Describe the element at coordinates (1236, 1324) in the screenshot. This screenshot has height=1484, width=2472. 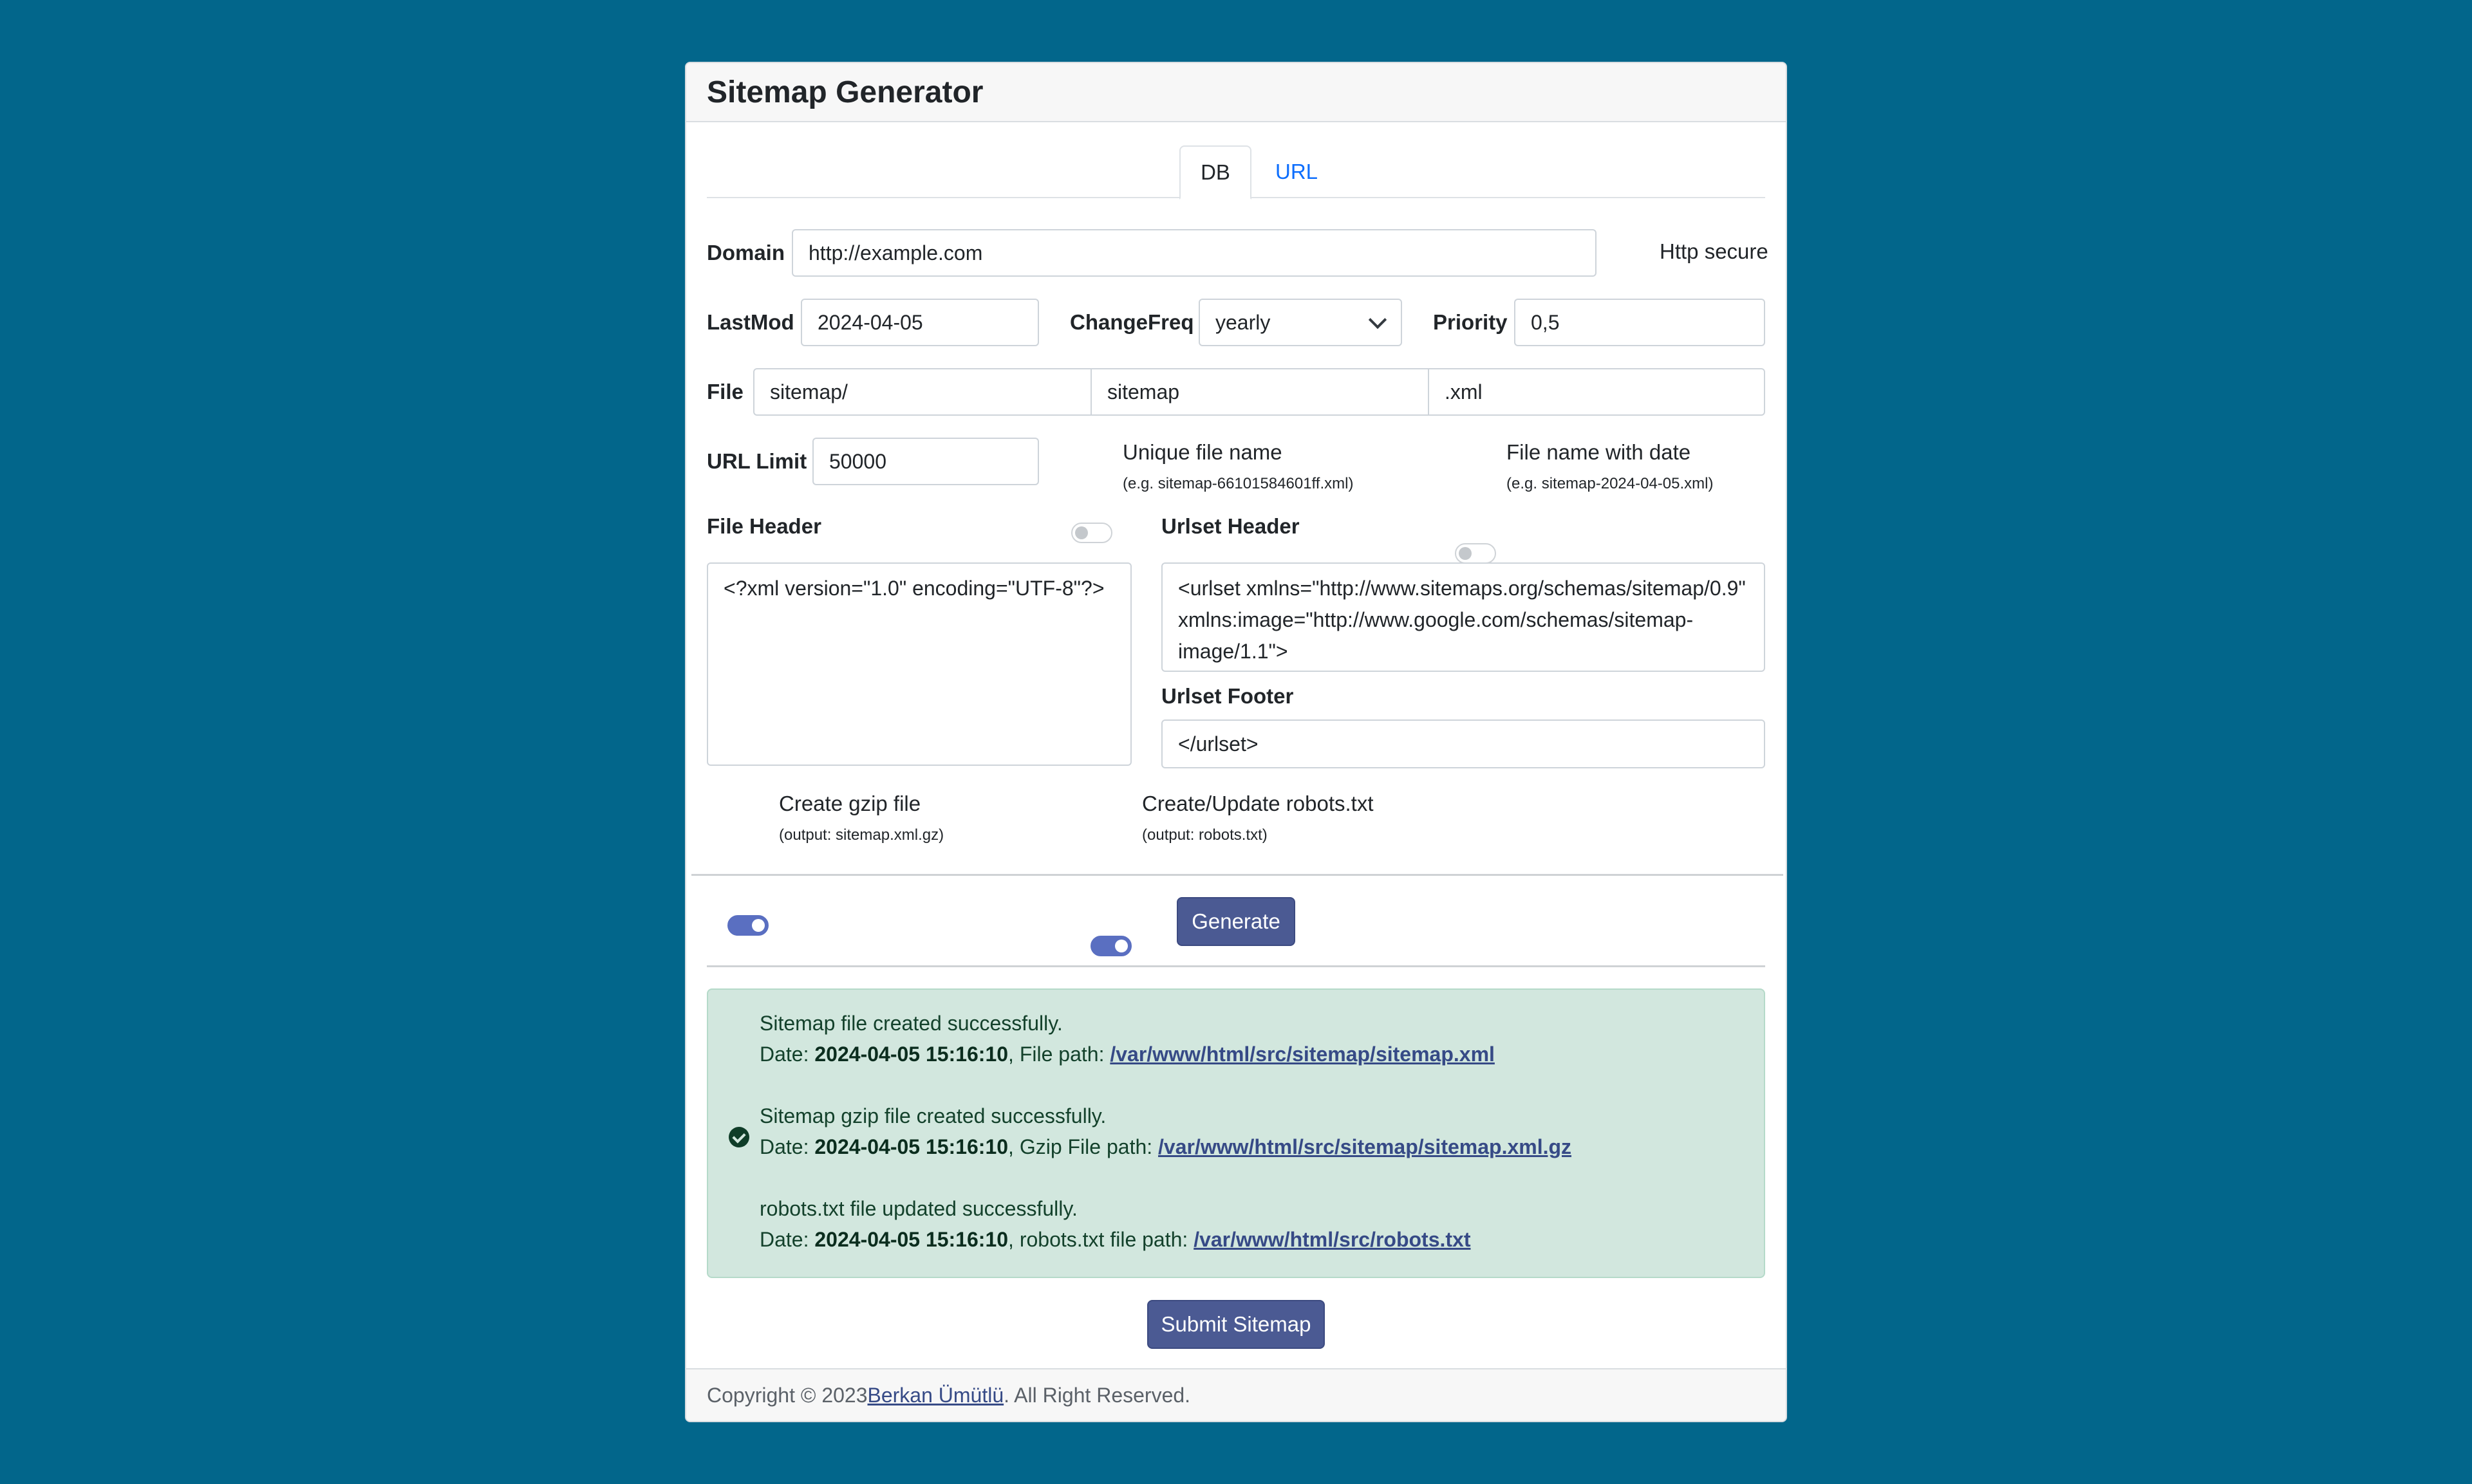
I see `submit-sitemap-button: Submit Sitemap` at that location.